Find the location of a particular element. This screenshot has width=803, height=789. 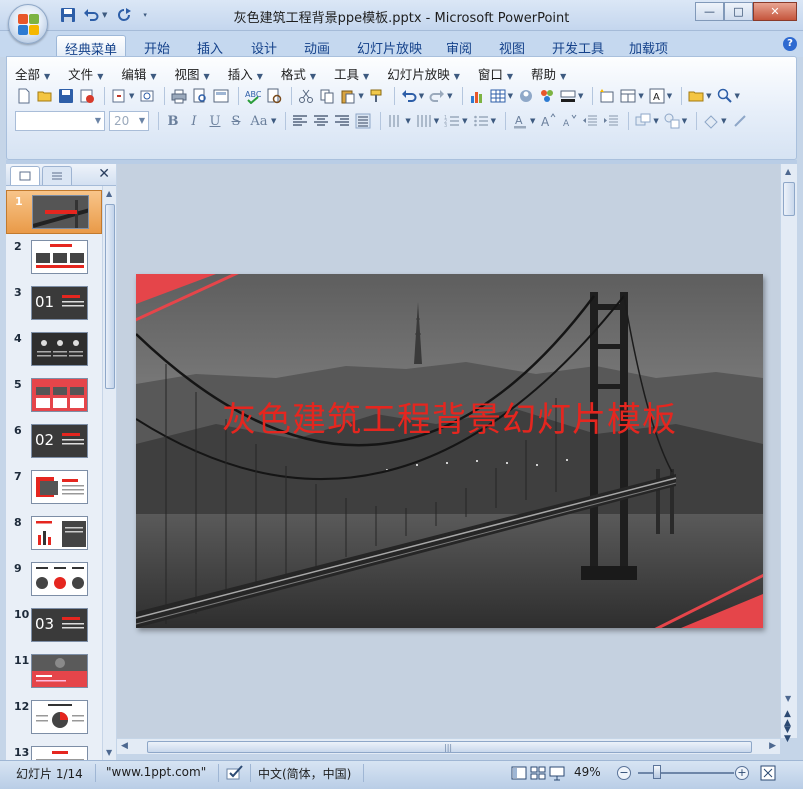

tab-insert: 插入 is located at coordinates (210, 46).